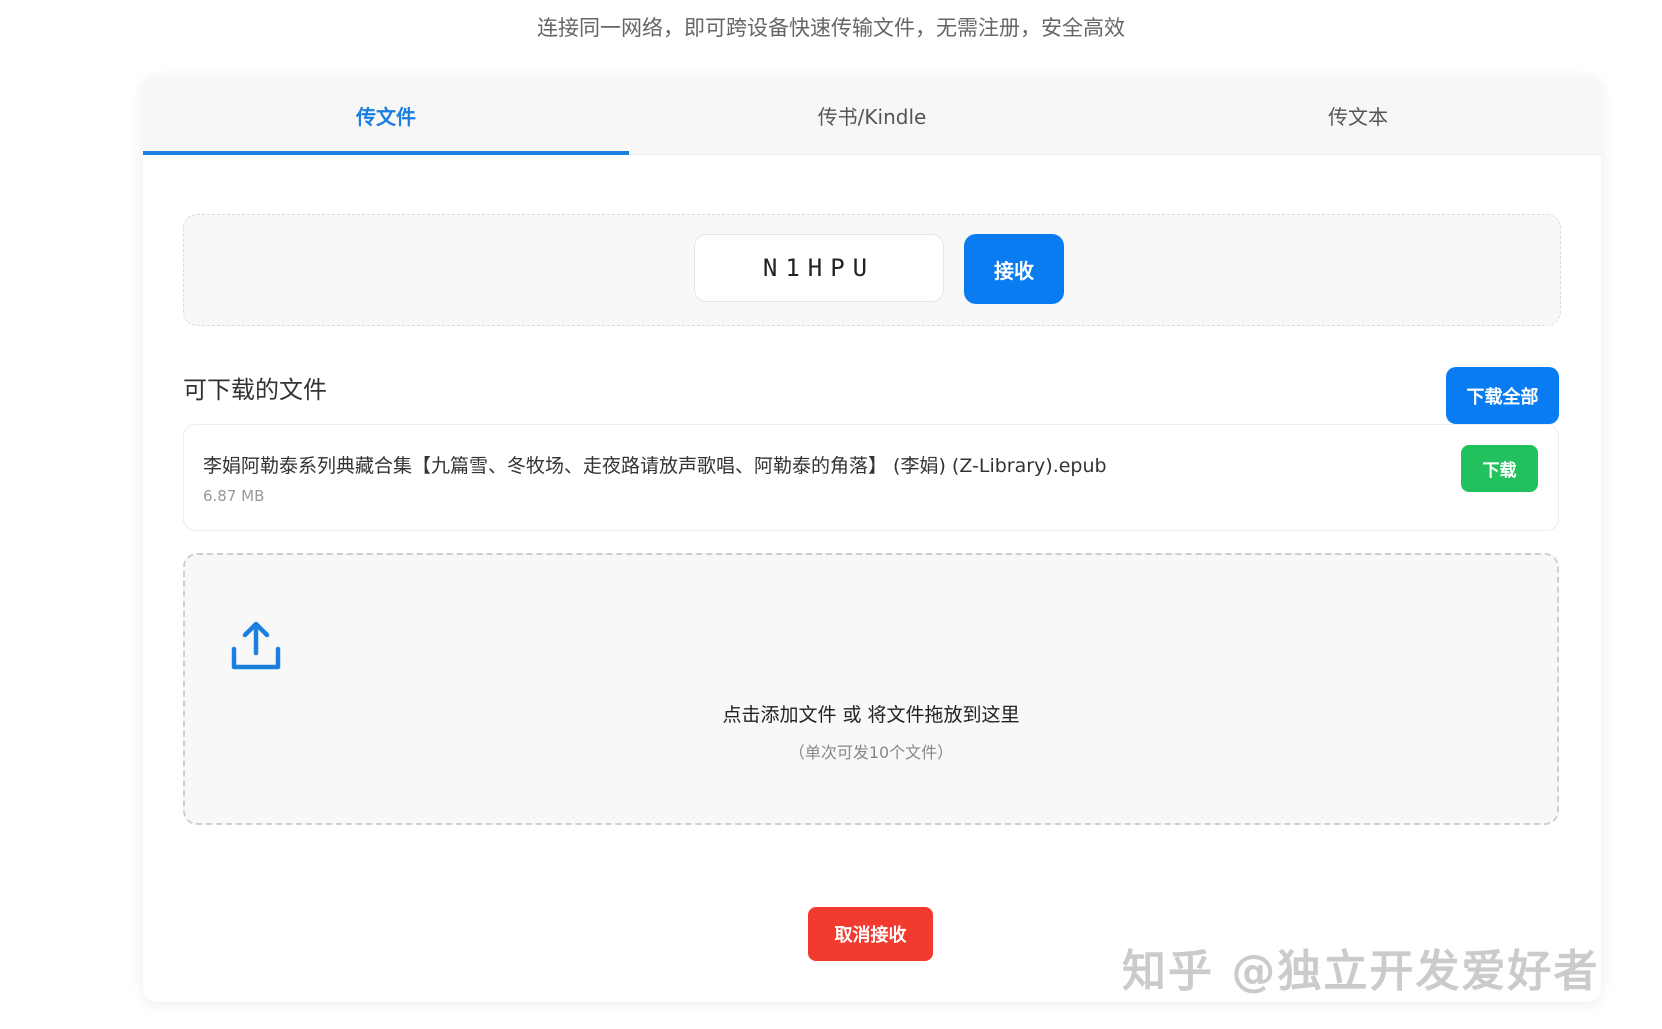  I want to click on download-all-button: 下载全部, so click(1502, 395).